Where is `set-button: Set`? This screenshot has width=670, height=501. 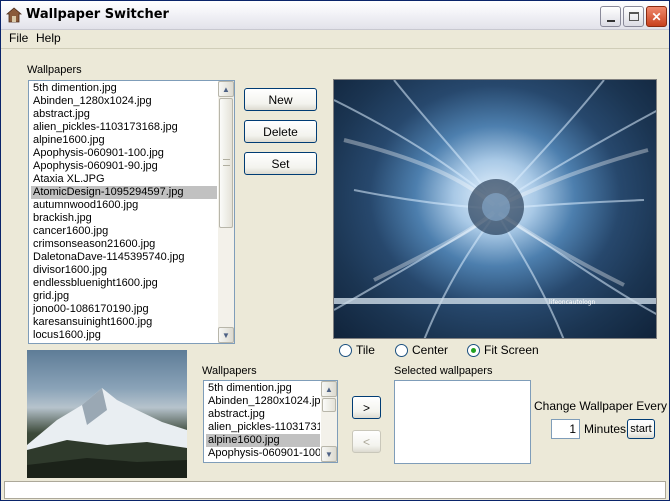 set-button: Set is located at coordinates (280, 163).